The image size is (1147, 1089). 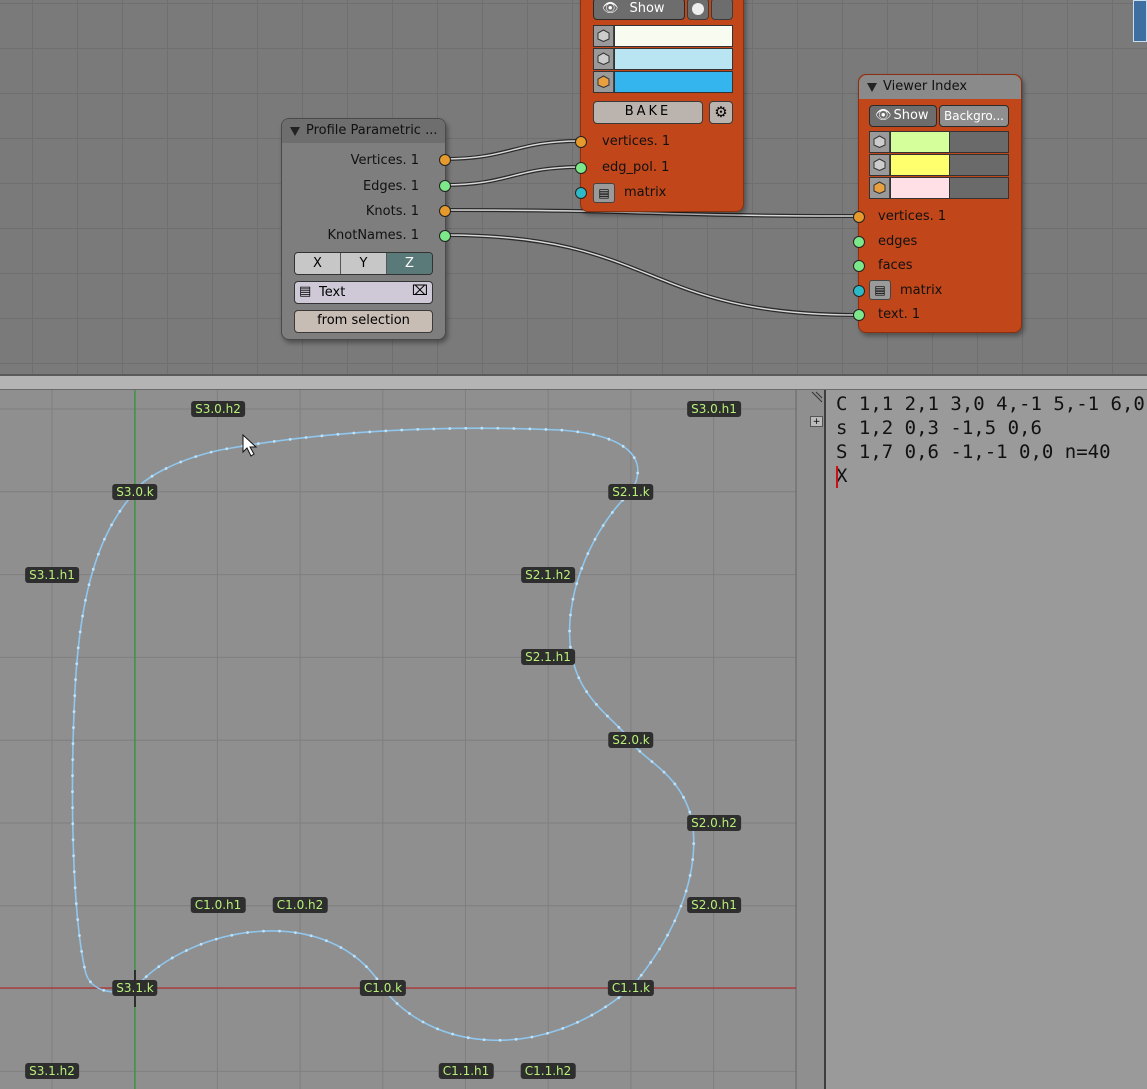 I want to click on viewer-draw-node: 👁 Show BAKE ⚙ vertices. 1 edg_pol. 1 ▤ m, so click(x=659, y=106).